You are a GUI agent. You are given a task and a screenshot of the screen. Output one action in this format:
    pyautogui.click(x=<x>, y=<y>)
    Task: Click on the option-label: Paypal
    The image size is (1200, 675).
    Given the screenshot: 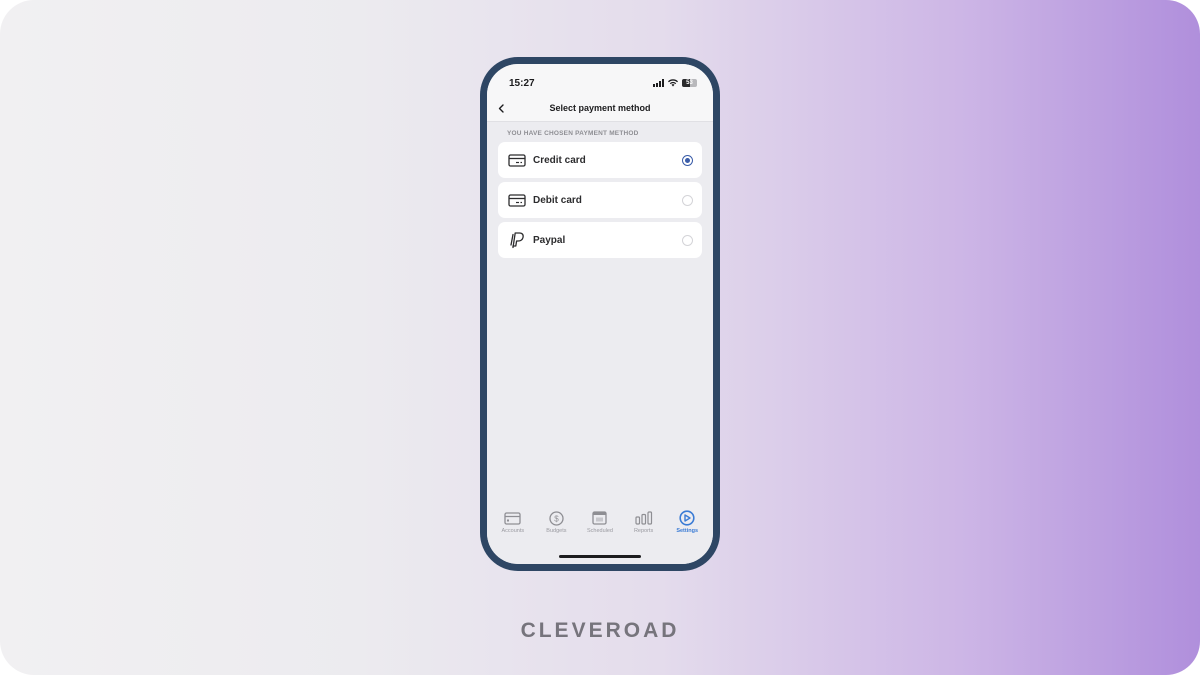 What is the action you would take?
    pyautogui.click(x=549, y=240)
    